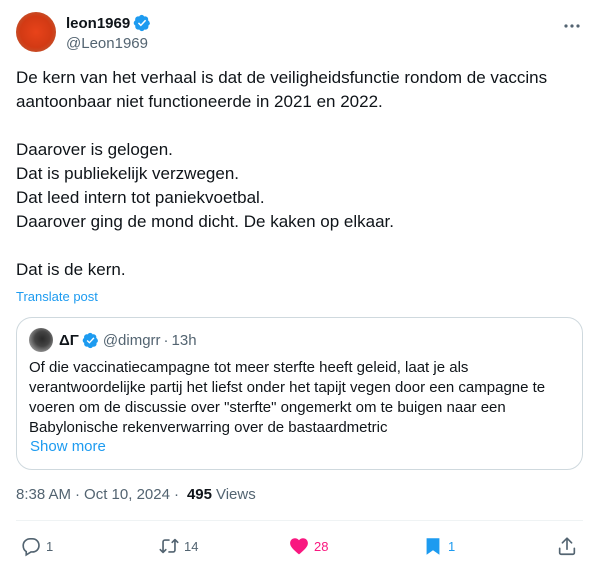 The height and width of the screenshot is (569, 599). I want to click on quoted-post-header: ΔΓ @dimgrr · 13h, so click(113, 340).